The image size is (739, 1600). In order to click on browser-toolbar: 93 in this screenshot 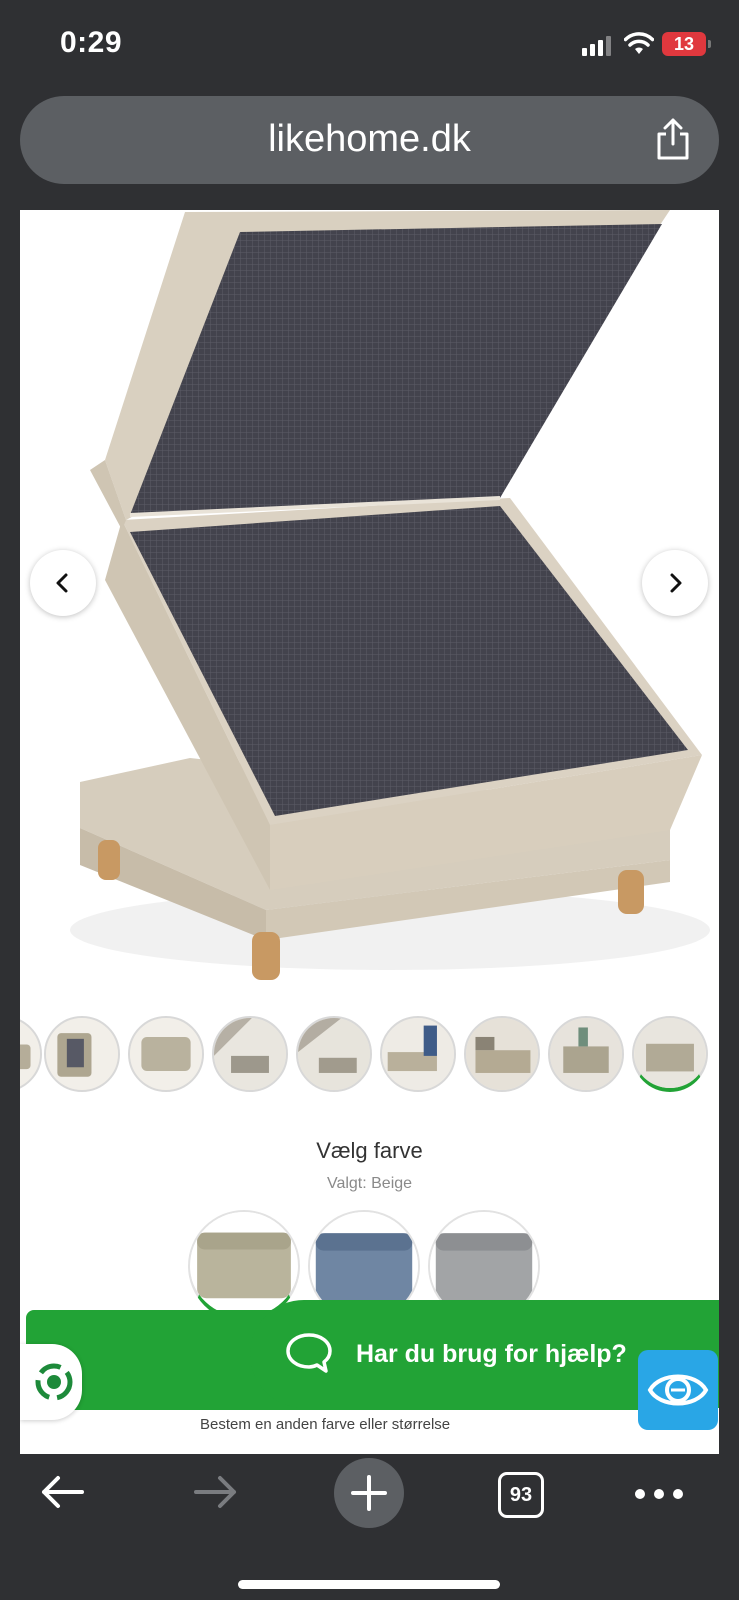, I will do `click(369, 1527)`.